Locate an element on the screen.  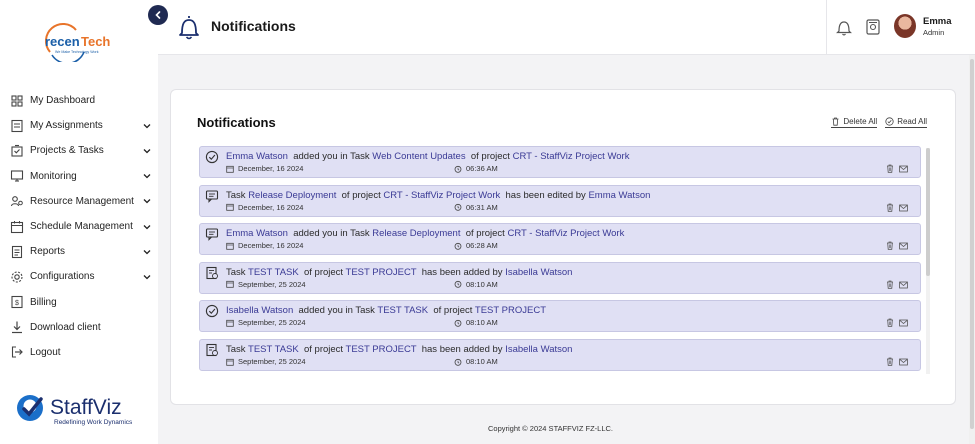
svg-text: StaffViz is located at coordinates (86, 407).